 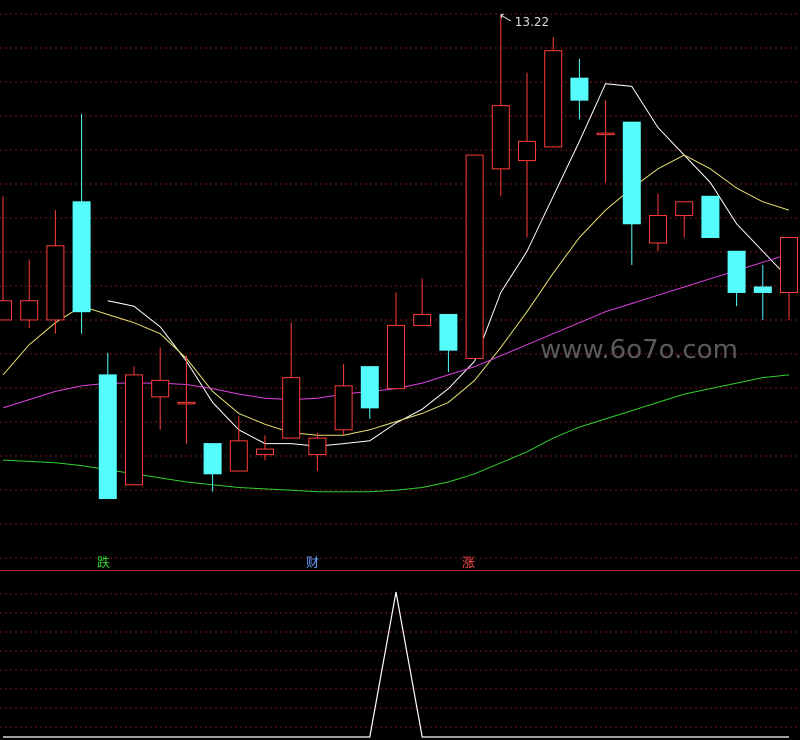 What do you see at coordinates (286, 563) in the screenshot?
I see `signal-labels: 跌 财 涨` at bounding box center [286, 563].